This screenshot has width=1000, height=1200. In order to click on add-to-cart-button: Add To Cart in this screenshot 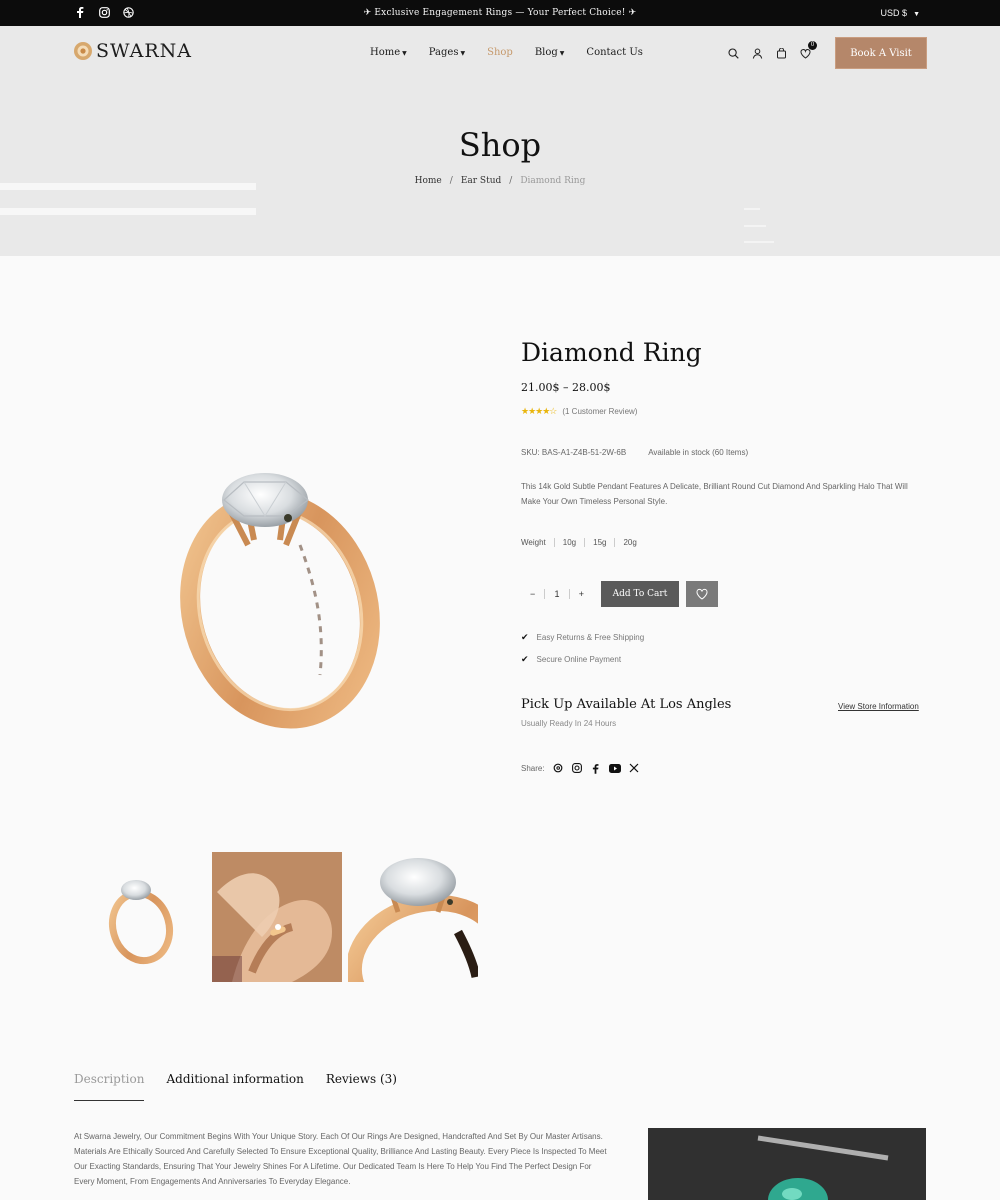, I will do `click(640, 594)`.